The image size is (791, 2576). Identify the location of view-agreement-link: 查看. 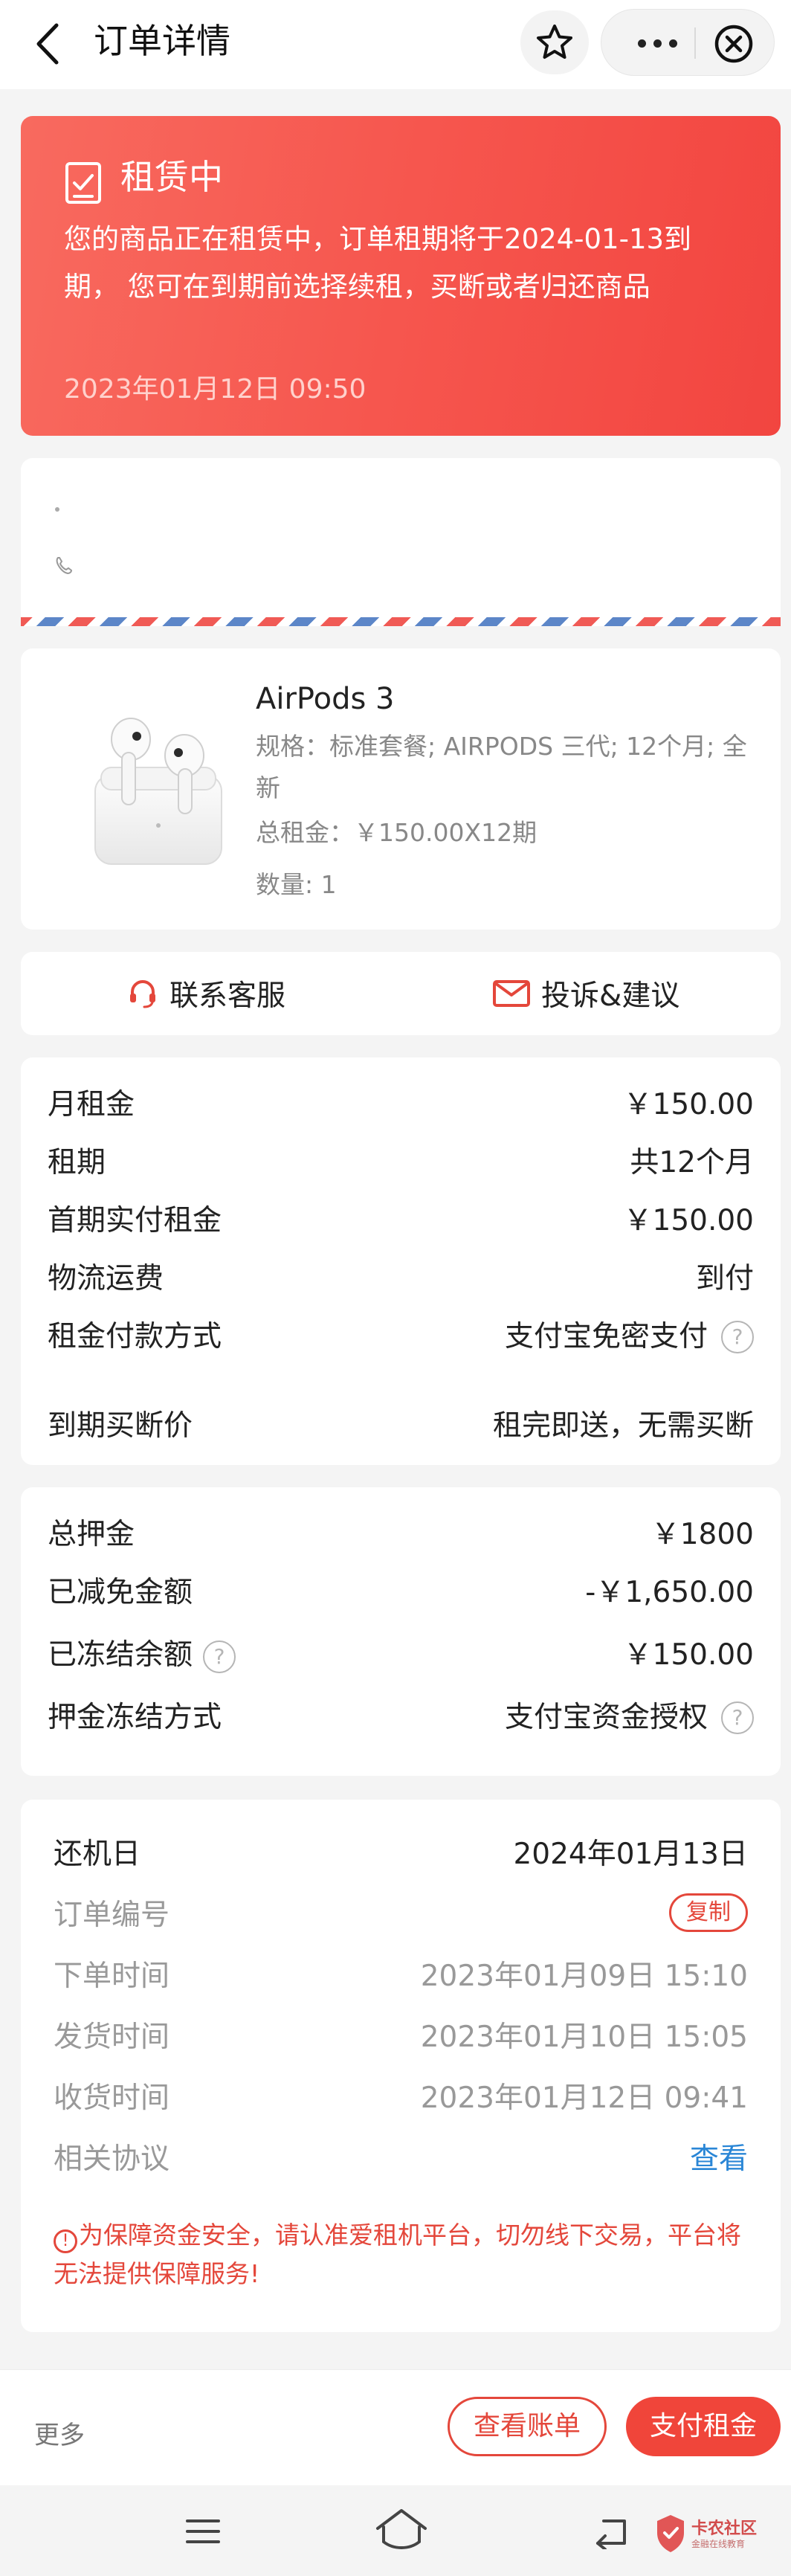
(719, 2159).